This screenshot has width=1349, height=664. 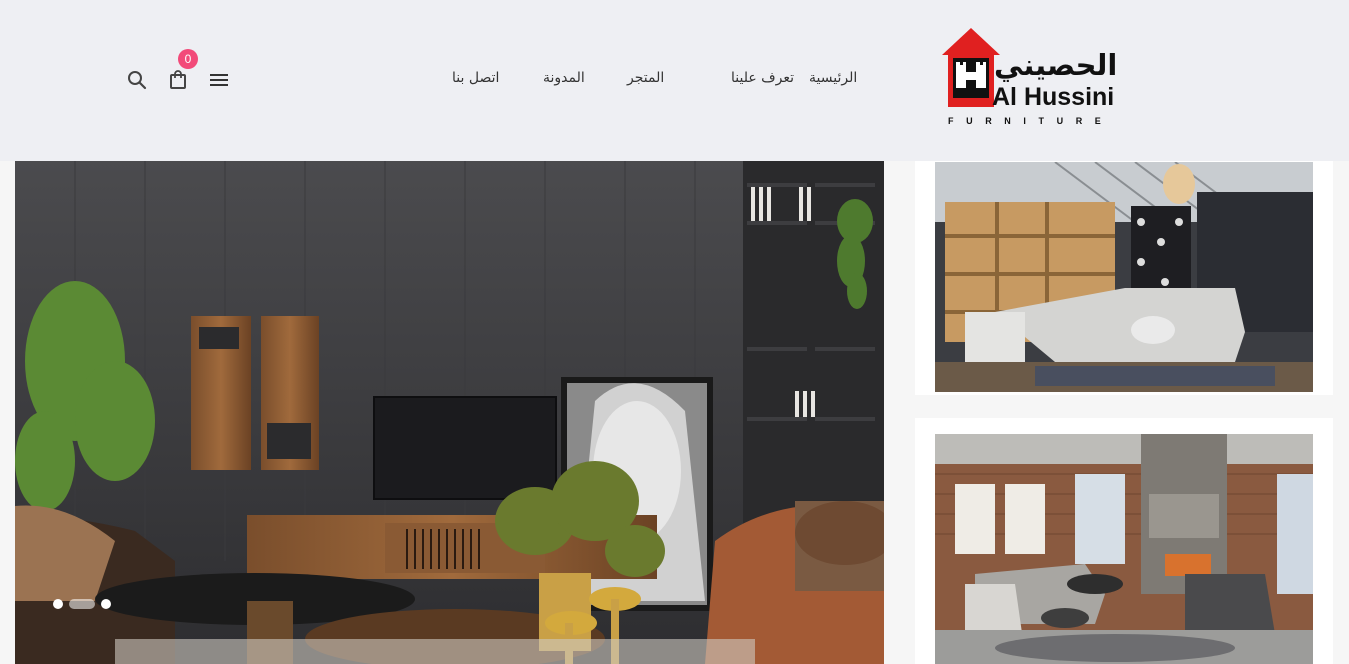 What do you see at coordinates (564, 78) in the screenshot?
I see `nav-item-blog: المدونة` at bounding box center [564, 78].